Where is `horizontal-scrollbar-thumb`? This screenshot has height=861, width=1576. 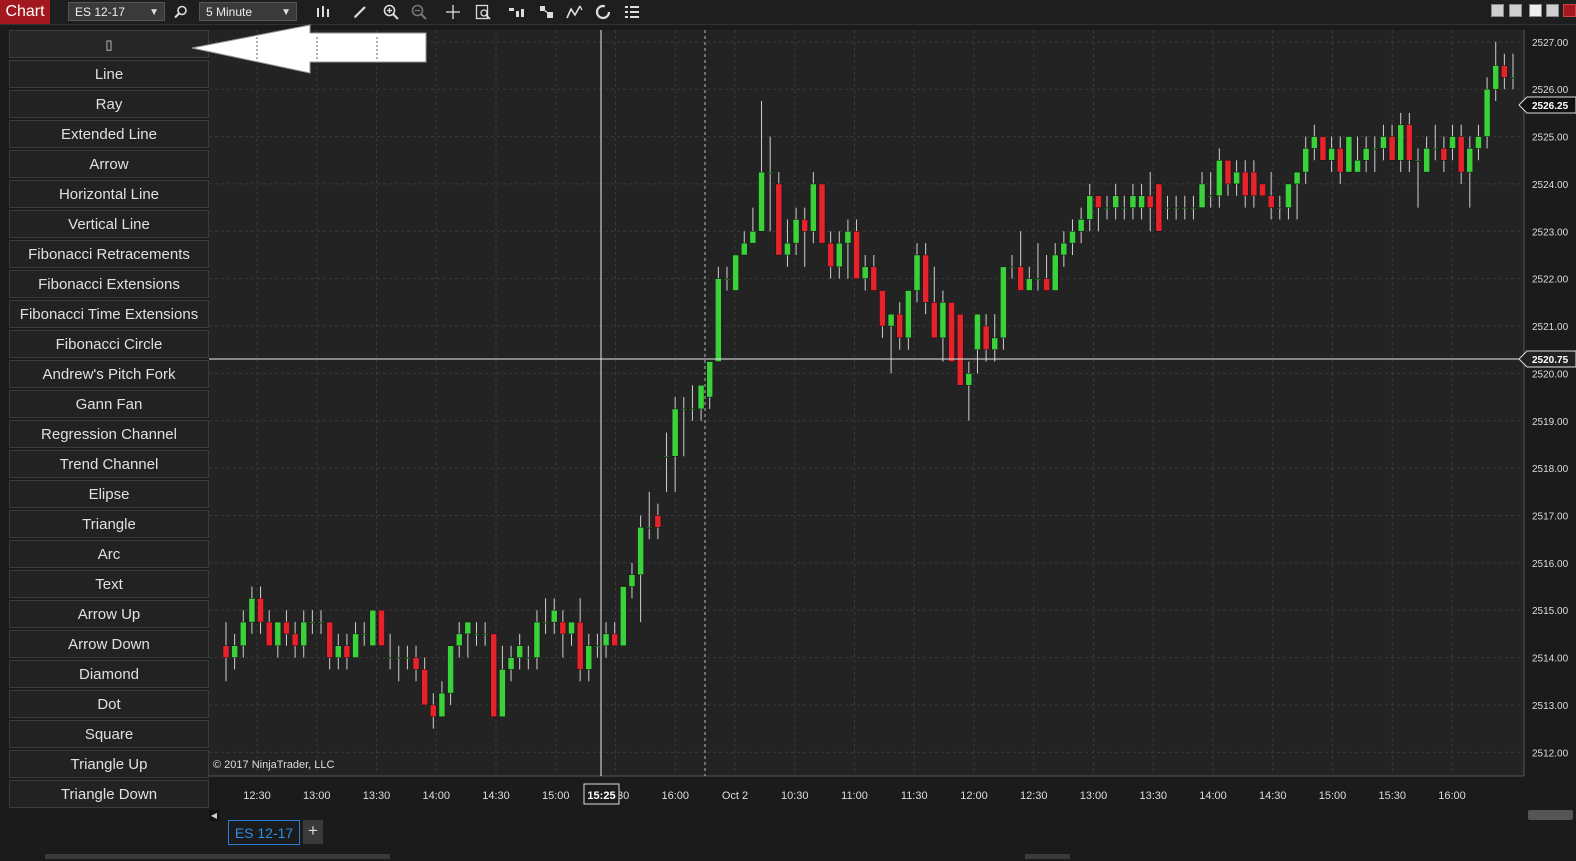 horizontal-scrollbar-thumb is located at coordinates (1047, 856).